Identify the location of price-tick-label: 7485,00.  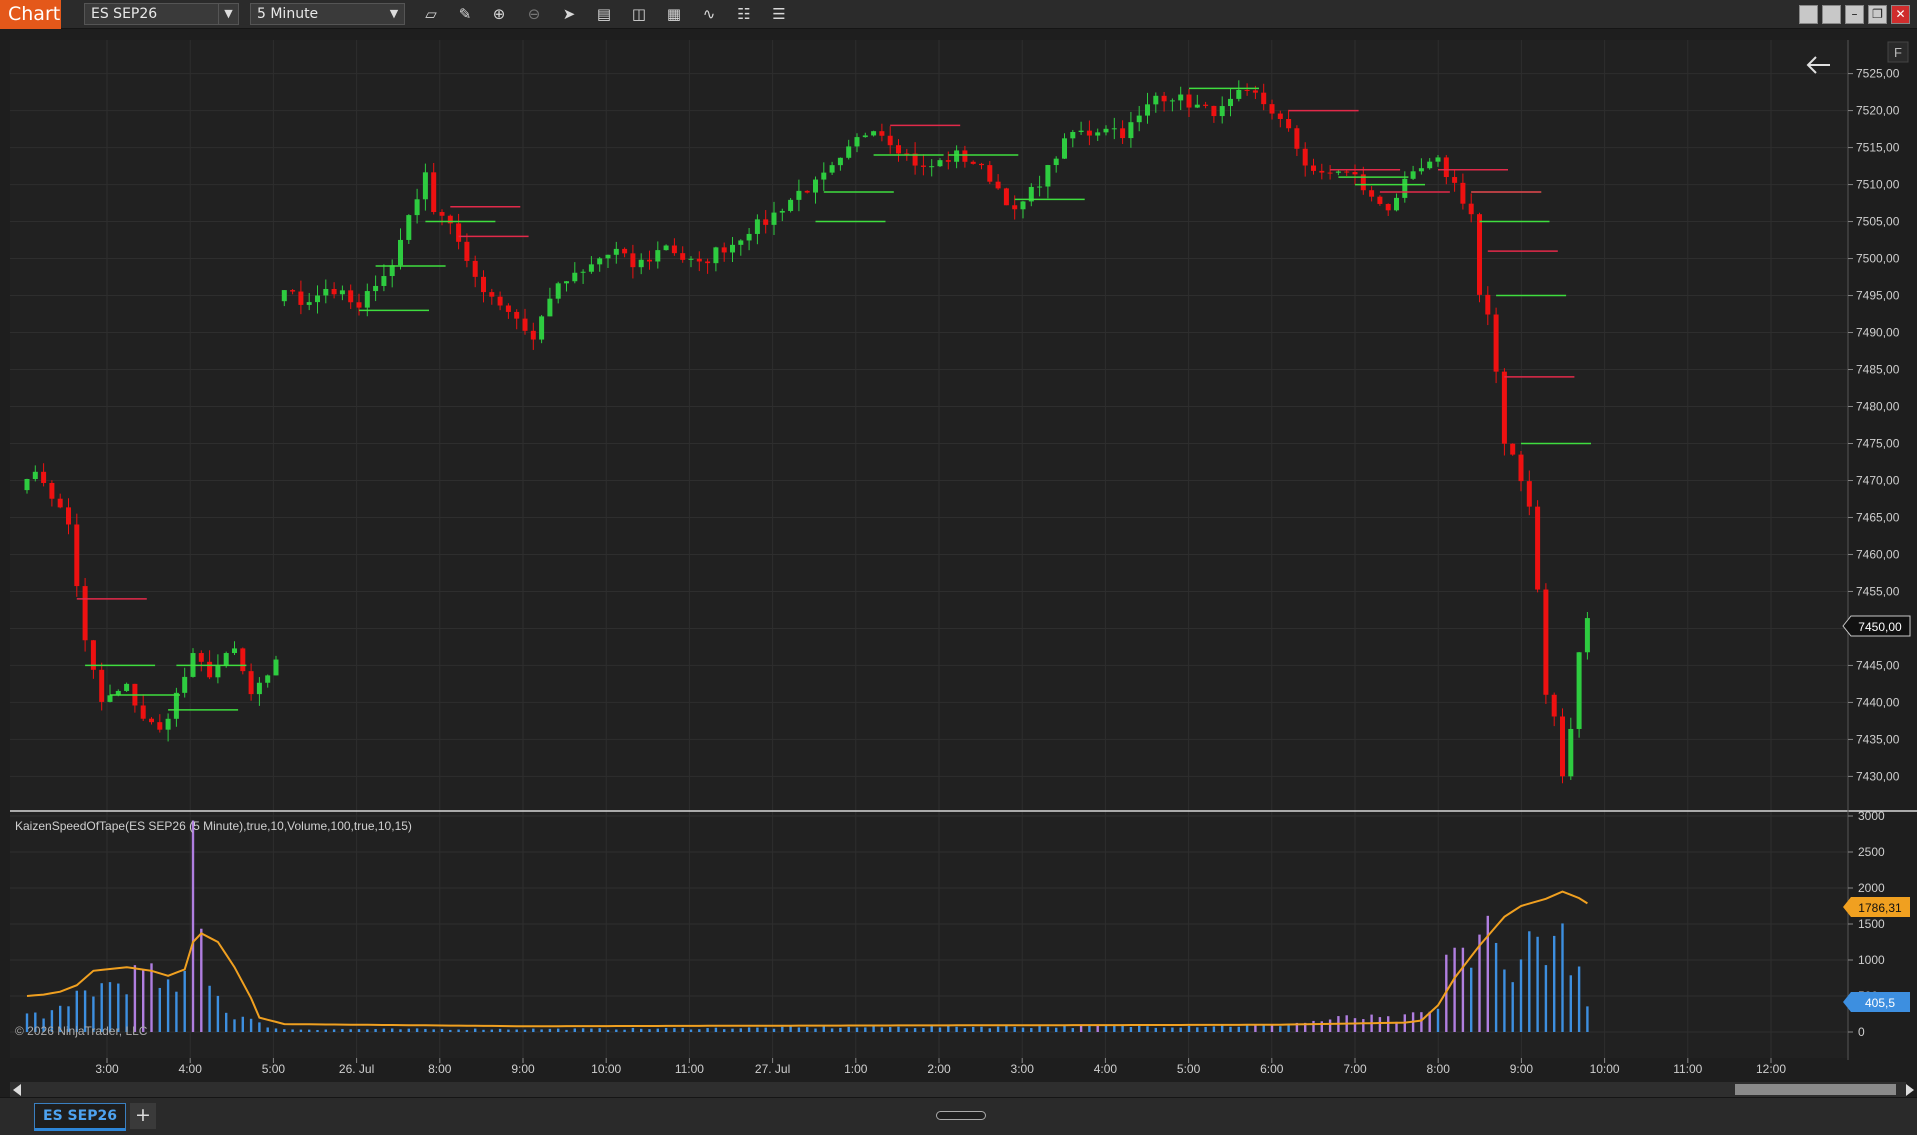
(1878, 370).